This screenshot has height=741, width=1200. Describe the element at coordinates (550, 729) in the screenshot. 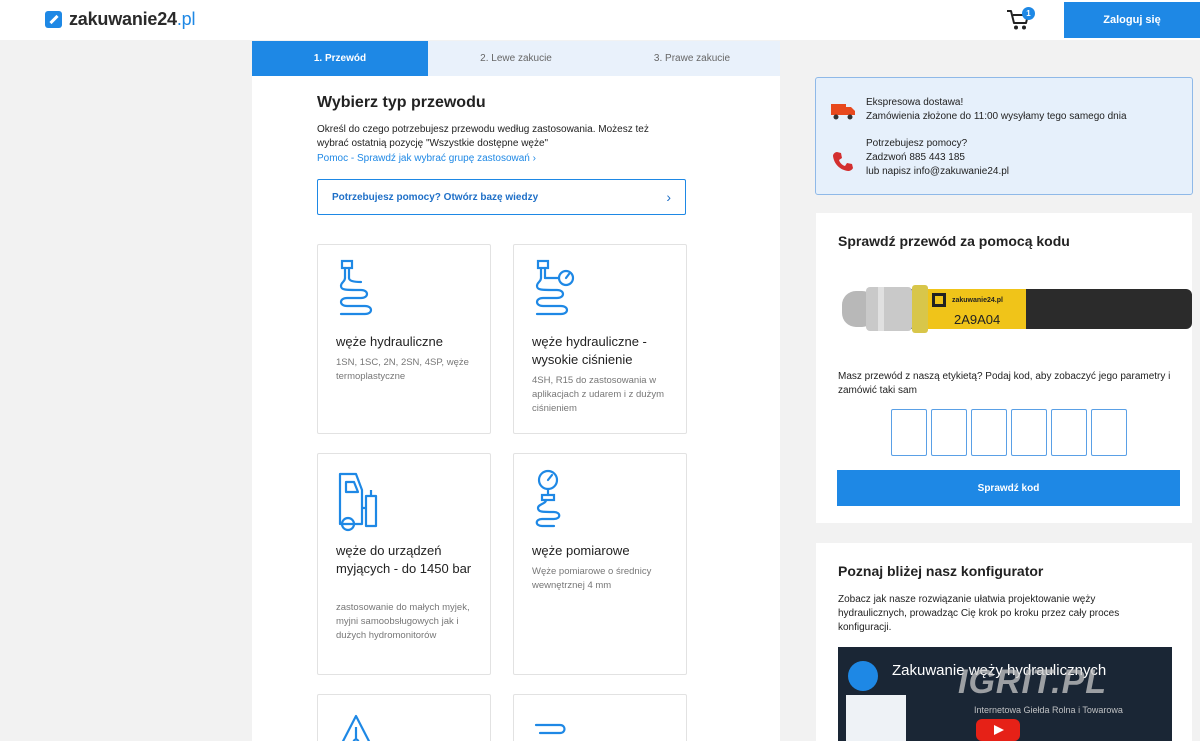

I see `hose-icon` at that location.